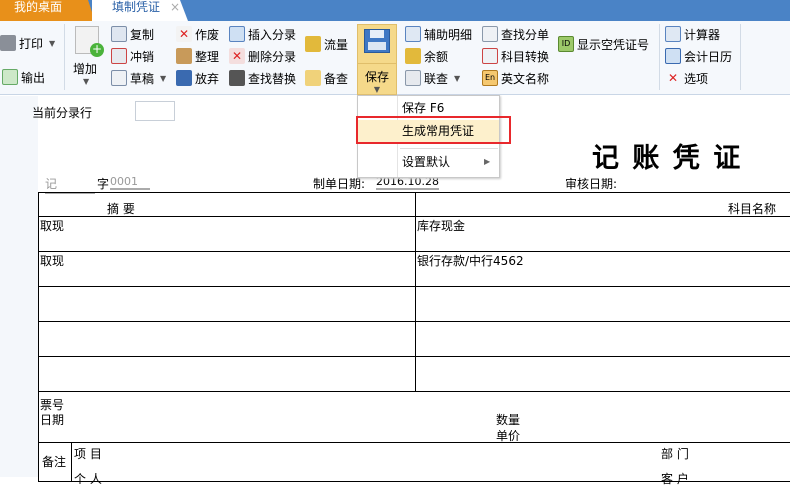 The width and height of the screenshot is (790, 487). Describe the element at coordinates (490, 34) in the screenshot. I see `find-split-icon` at that location.